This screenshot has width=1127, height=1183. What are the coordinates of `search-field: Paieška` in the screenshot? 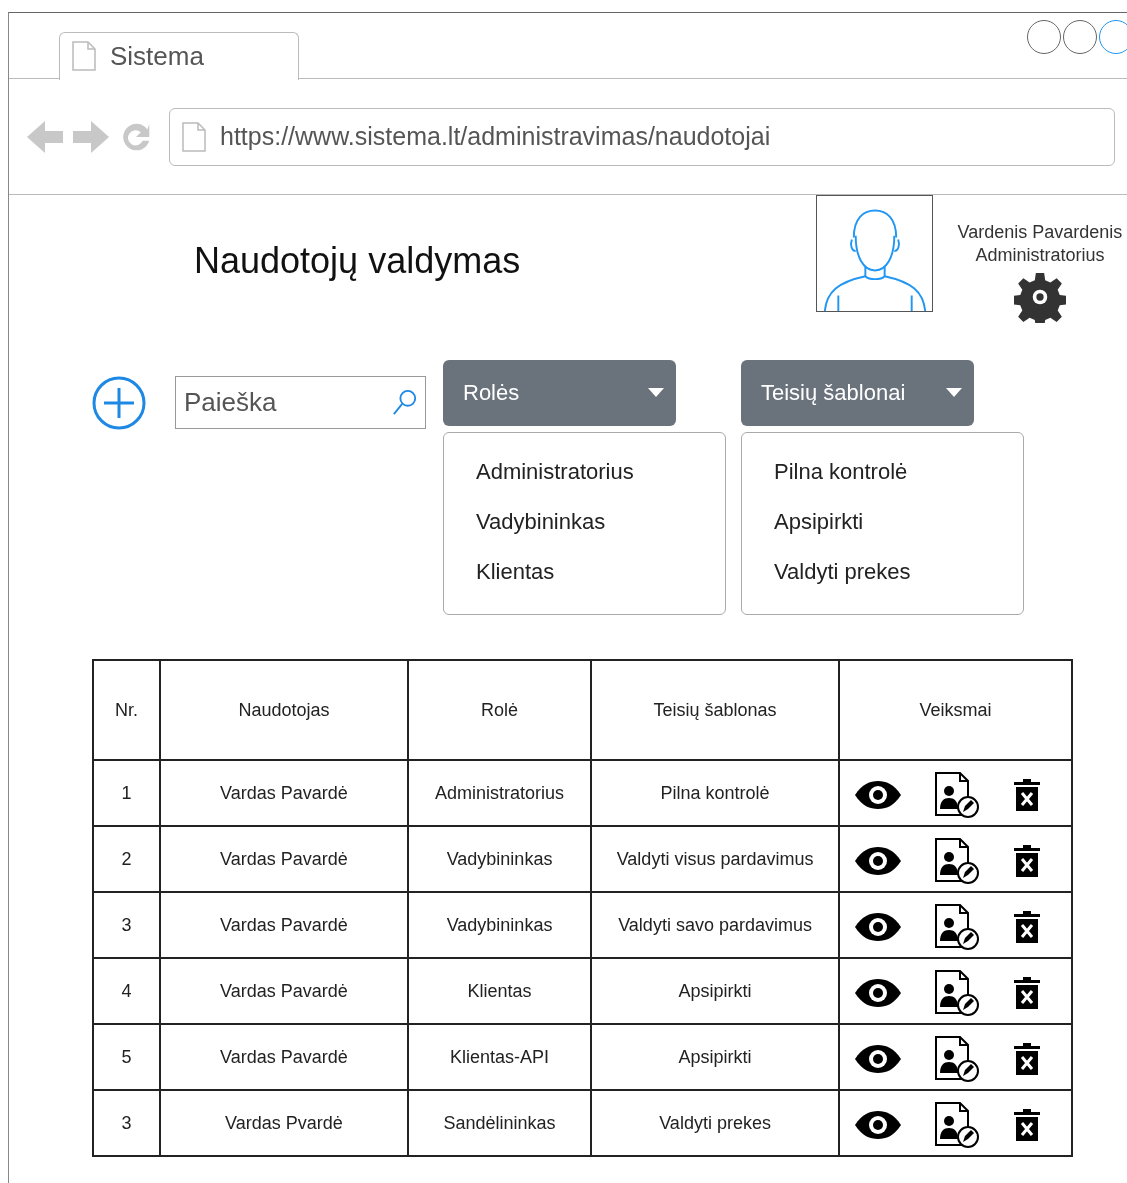 It's located at (300, 402).